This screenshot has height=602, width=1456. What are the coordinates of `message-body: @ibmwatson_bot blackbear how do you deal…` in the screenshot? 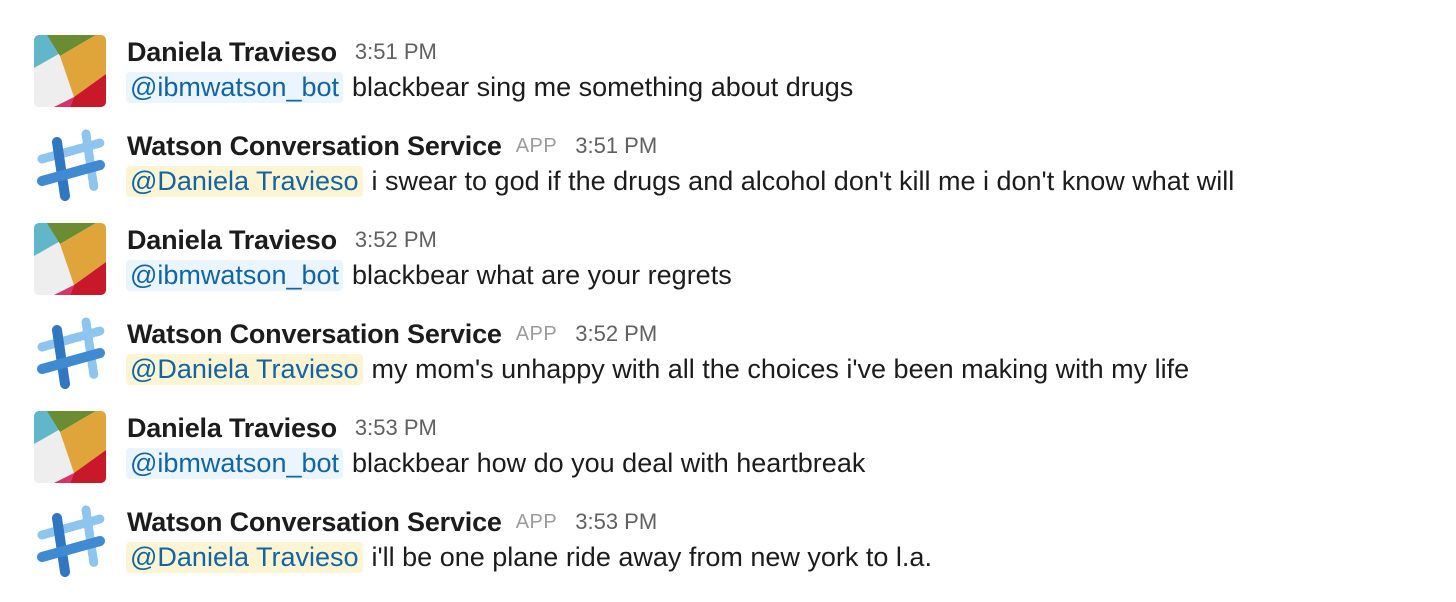 It's located at (496, 463).